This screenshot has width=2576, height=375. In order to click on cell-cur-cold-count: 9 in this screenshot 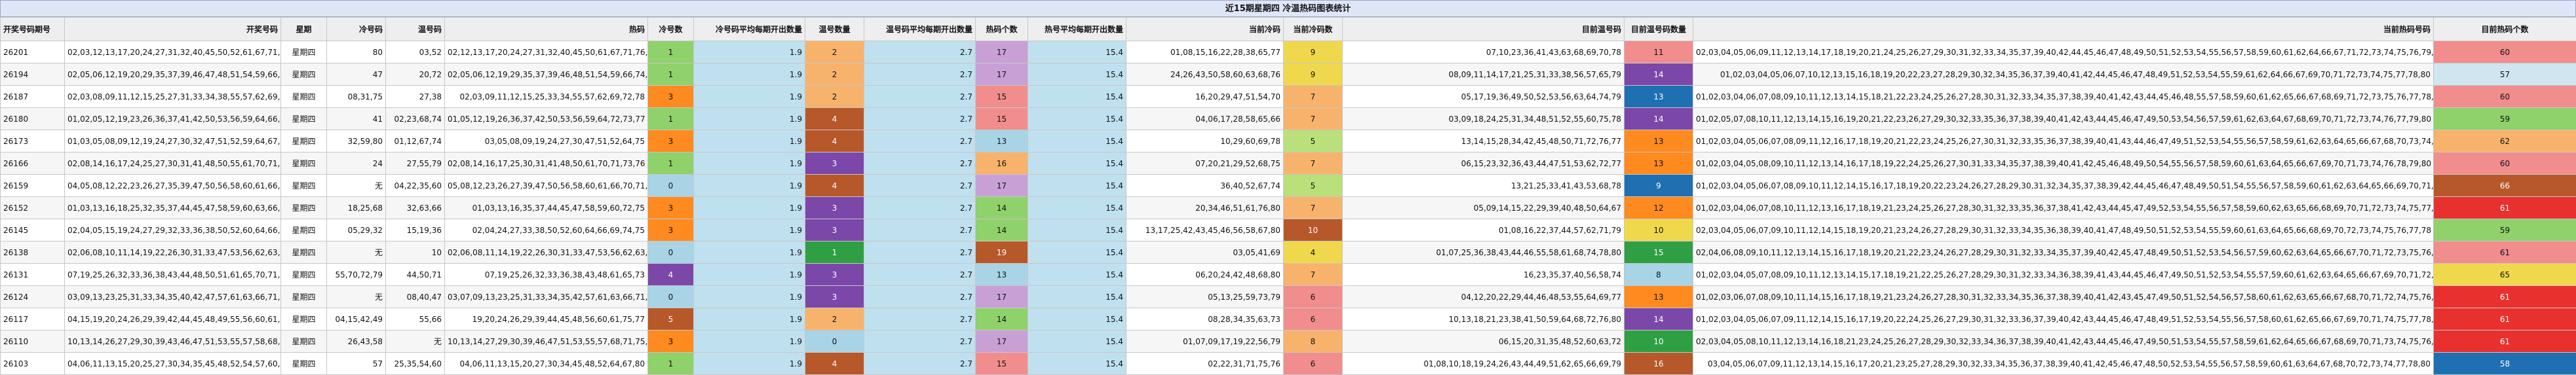, I will do `click(1313, 52)`.